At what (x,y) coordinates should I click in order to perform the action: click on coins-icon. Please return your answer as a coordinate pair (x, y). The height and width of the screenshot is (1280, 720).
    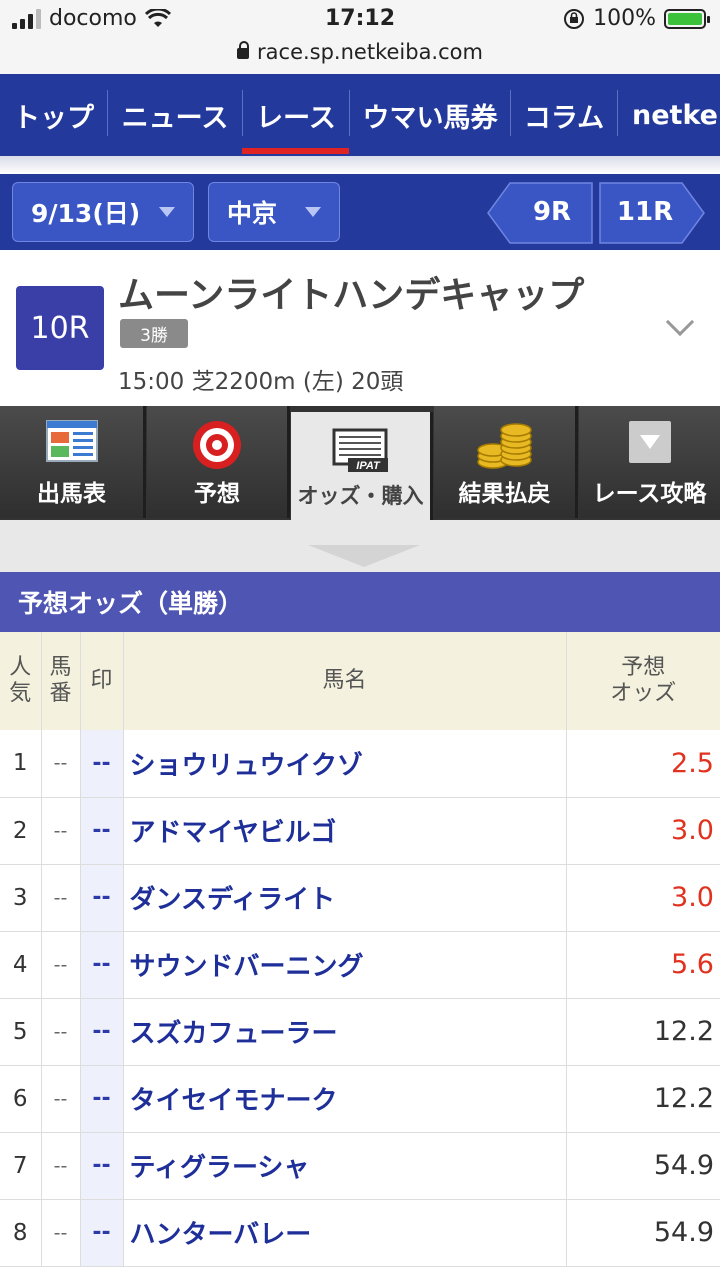
    Looking at the image, I should click on (504, 446).